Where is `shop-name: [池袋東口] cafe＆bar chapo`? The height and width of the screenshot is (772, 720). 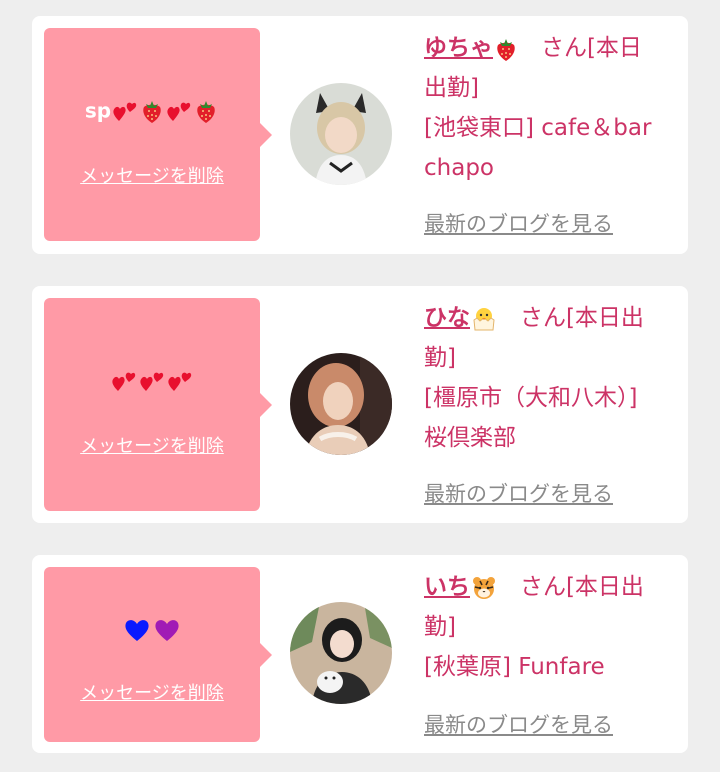 shop-name: [池袋東口] cafe＆bar chapo is located at coordinates (538, 148).